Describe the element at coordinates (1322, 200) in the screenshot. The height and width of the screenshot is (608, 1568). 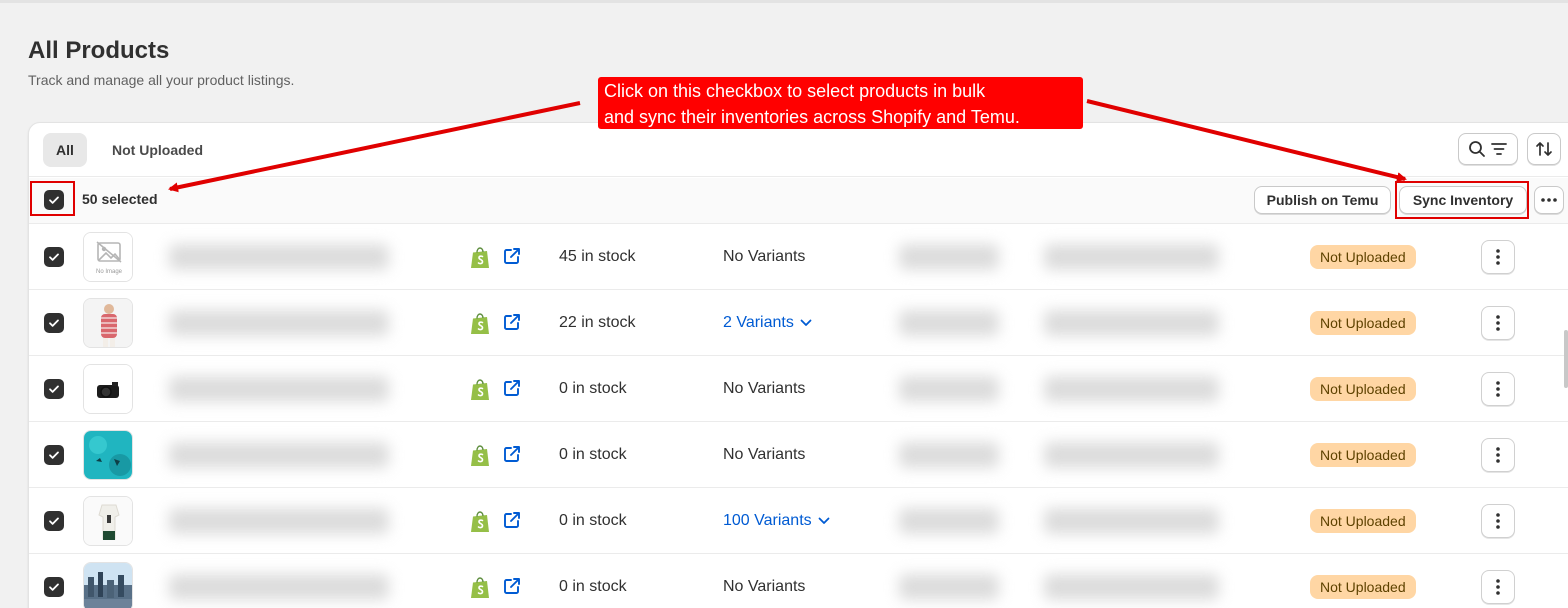
I see `publish-on-temu-button: Publish on Temu` at that location.